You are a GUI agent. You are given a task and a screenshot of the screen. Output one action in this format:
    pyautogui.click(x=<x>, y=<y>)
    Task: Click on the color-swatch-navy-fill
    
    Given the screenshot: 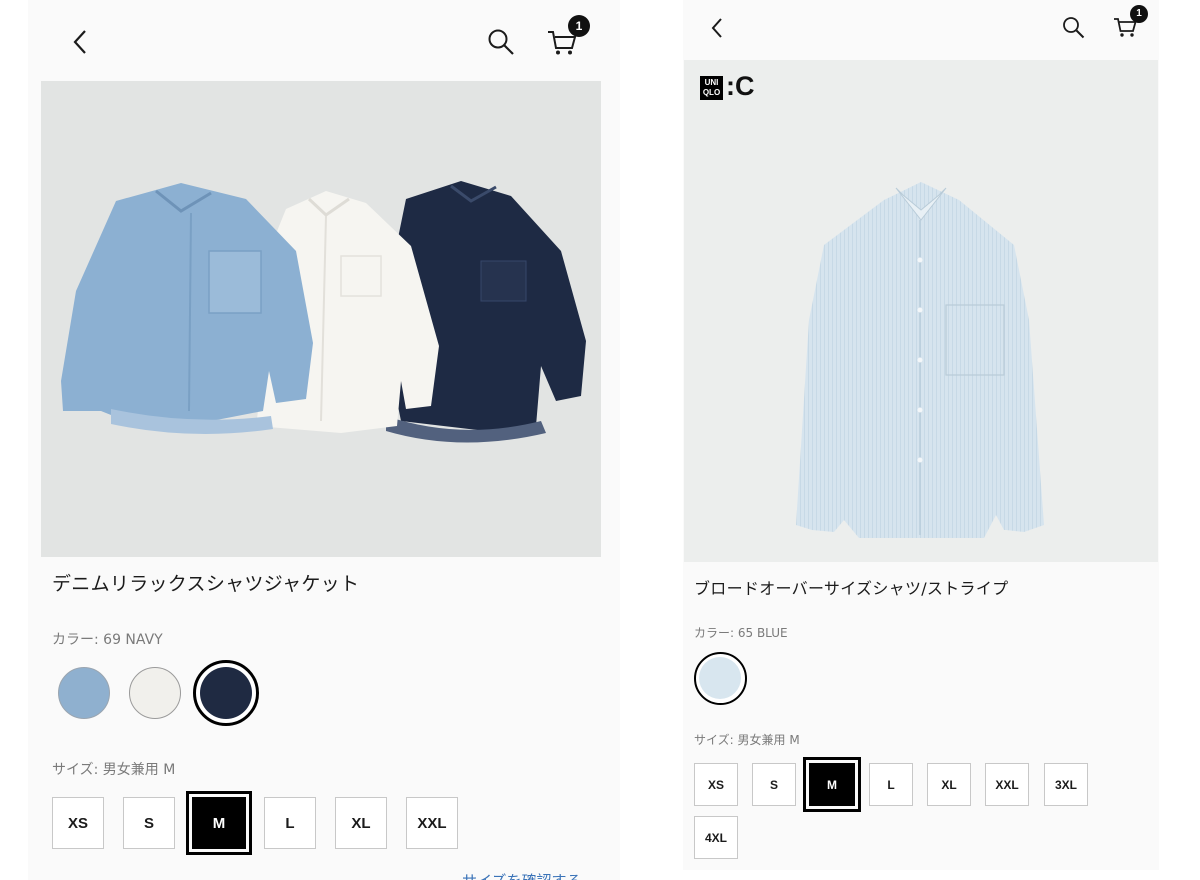 What is the action you would take?
    pyautogui.click(x=226, y=693)
    